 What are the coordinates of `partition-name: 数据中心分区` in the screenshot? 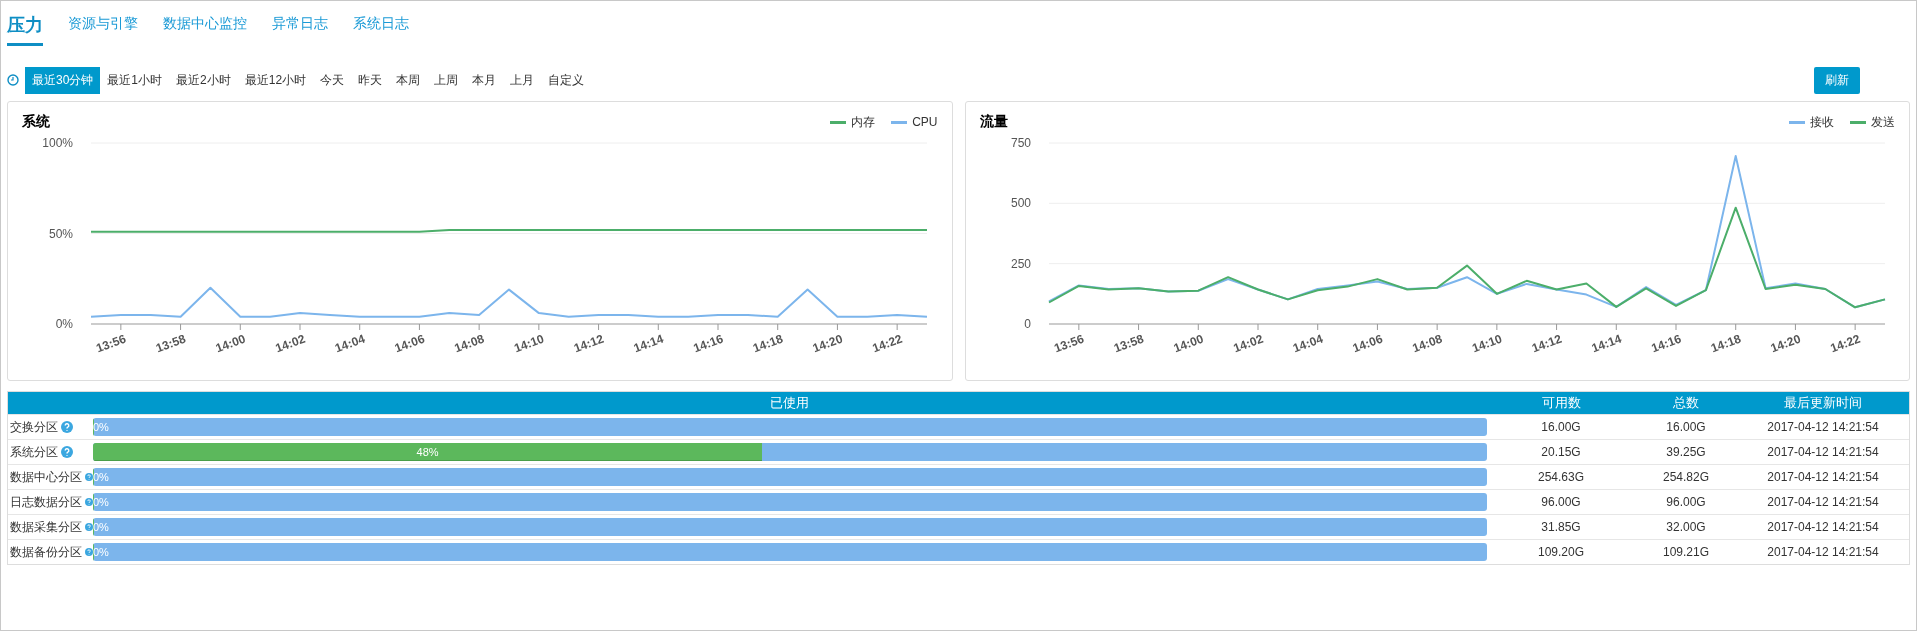 It's located at (46, 477).